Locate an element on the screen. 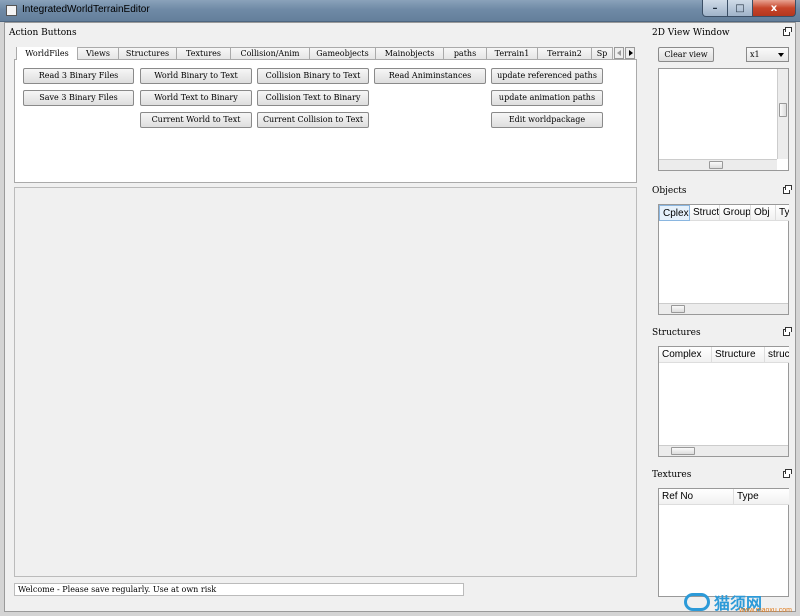 This screenshot has width=800, height=616. structures-horizontal-scrollbar is located at coordinates (723, 450).